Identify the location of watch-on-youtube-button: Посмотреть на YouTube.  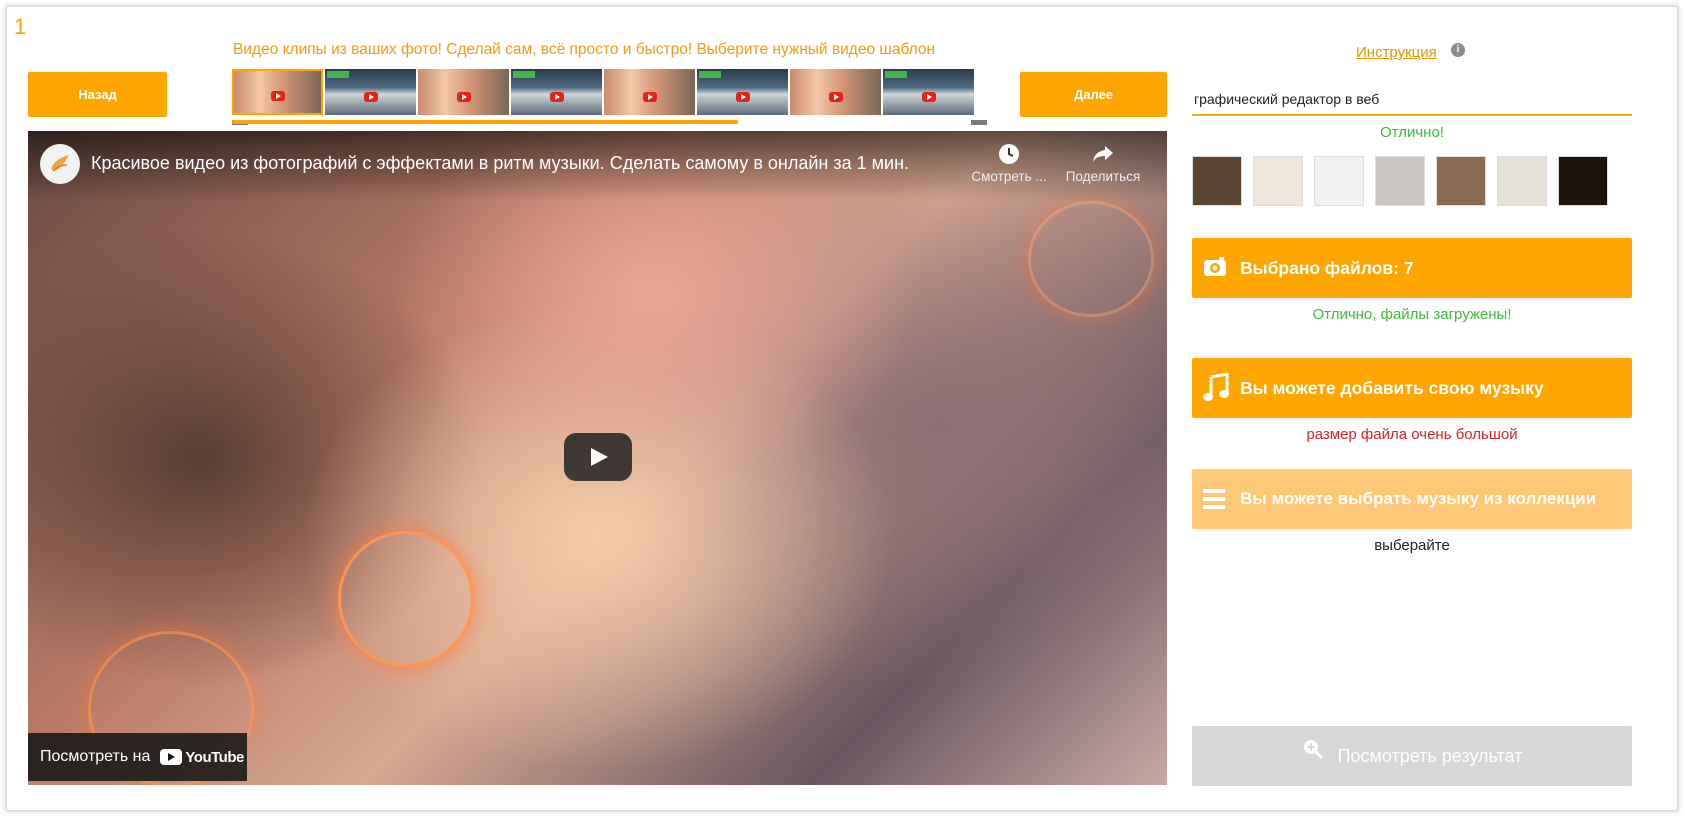
(137, 757).